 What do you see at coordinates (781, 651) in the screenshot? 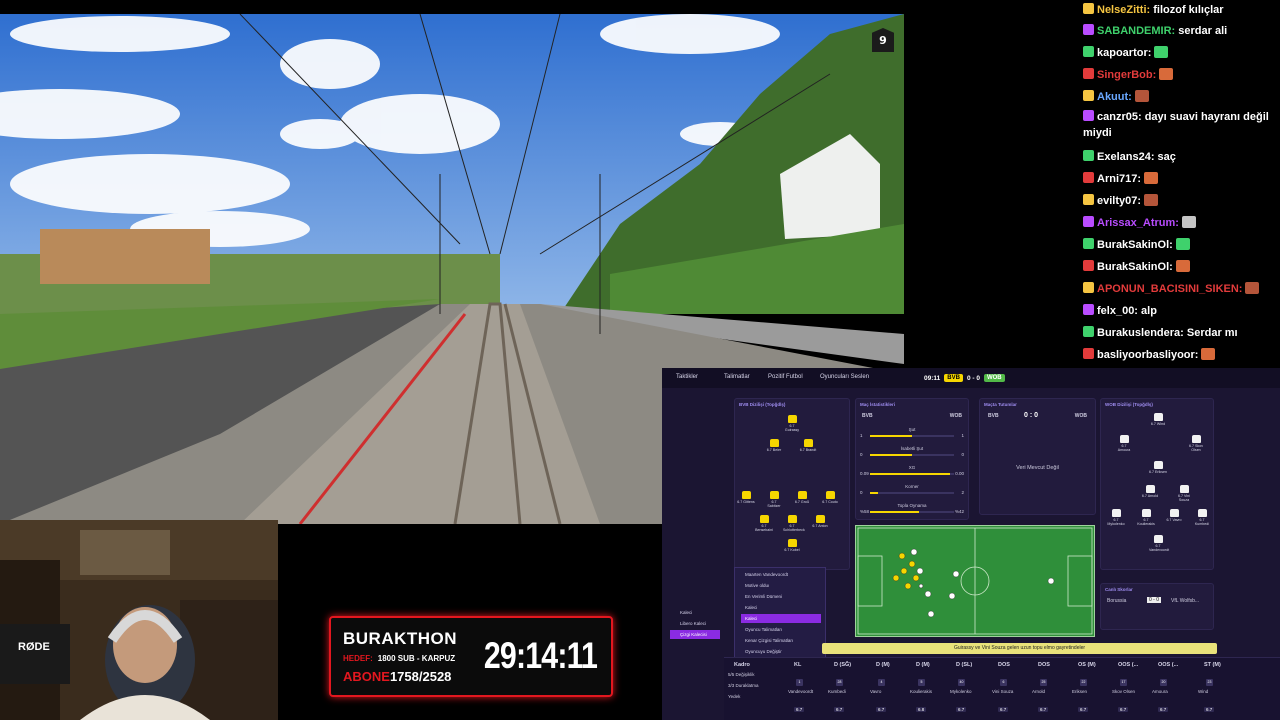
I see `context-menu-item: Oyuncuyu Değiştir` at bounding box center [781, 651].